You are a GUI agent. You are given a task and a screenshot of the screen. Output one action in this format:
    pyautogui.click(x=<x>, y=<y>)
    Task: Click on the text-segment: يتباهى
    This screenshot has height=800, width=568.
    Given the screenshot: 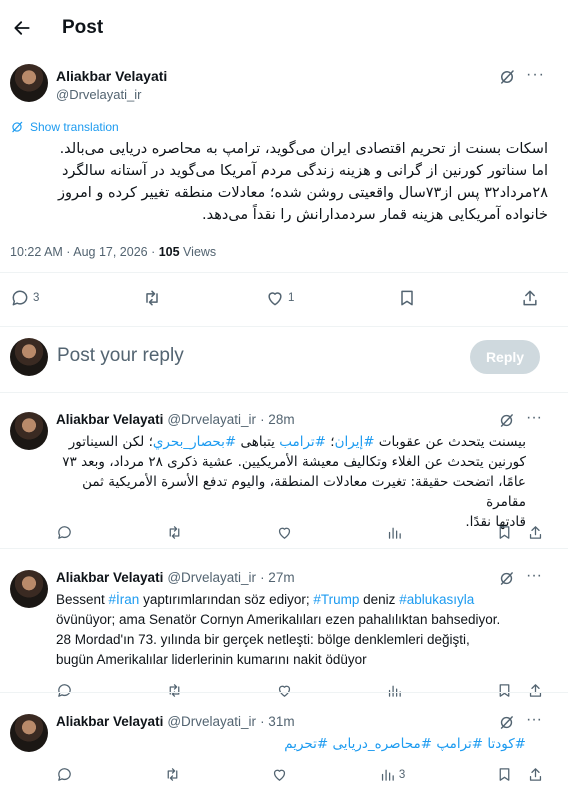 What is the action you would take?
    pyautogui.click(x=258, y=442)
    